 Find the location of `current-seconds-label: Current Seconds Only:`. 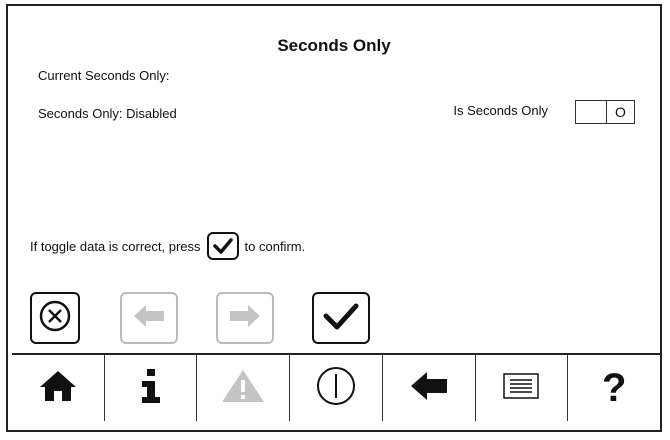

current-seconds-label: Current Seconds Only: is located at coordinates (104, 75).